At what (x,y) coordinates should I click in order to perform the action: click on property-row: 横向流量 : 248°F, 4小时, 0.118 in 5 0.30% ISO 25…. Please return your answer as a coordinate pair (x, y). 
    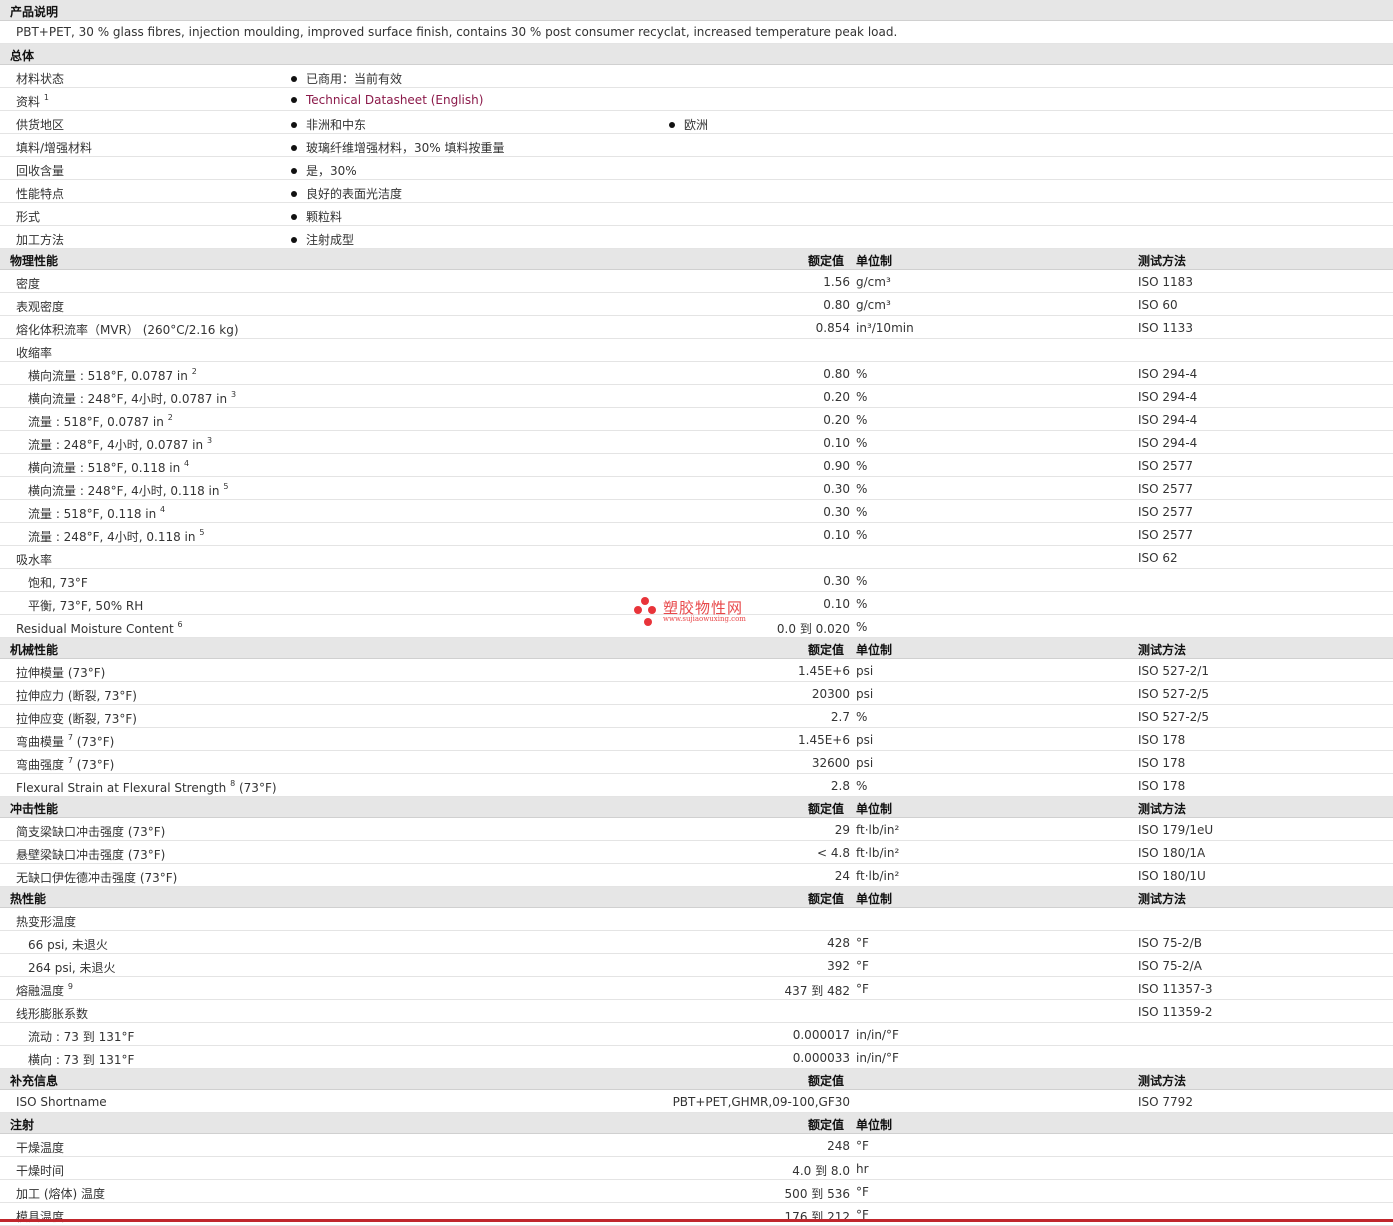
    Looking at the image, I should click on (696, 488).